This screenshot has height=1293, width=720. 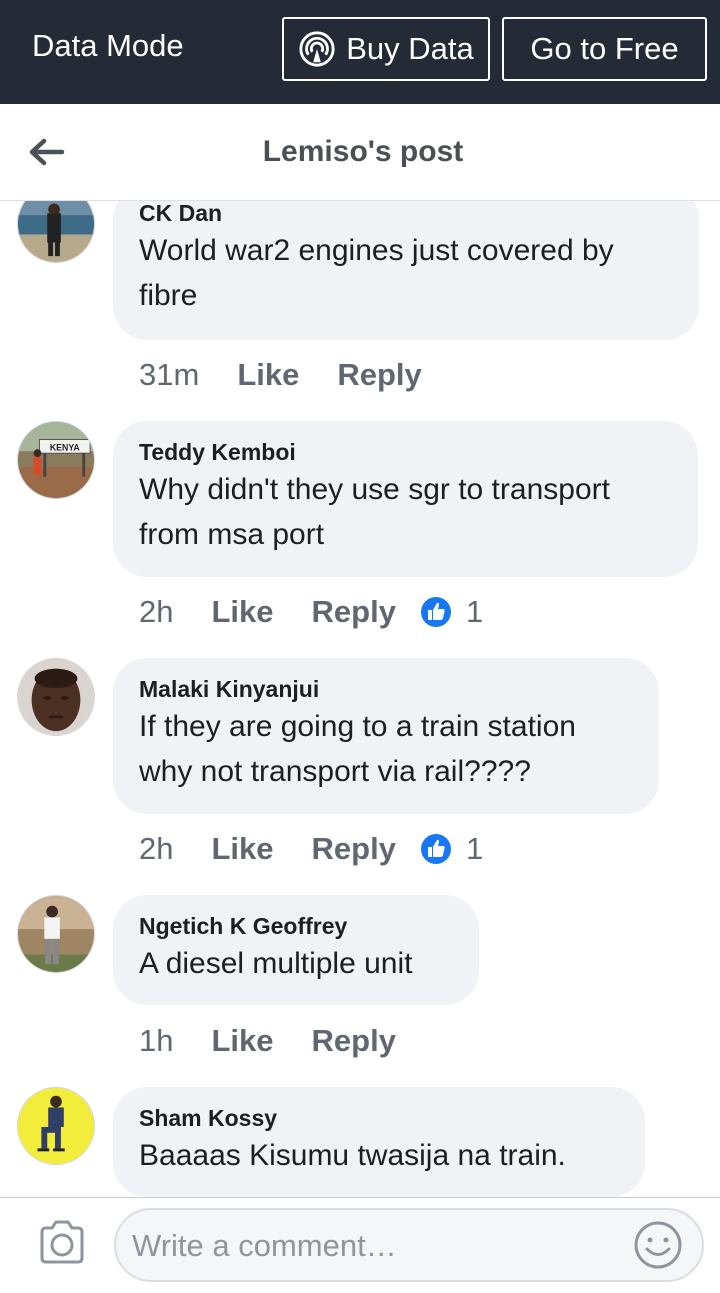 I want to click on comment-text-line: fibre, so click(x=168, y=295).